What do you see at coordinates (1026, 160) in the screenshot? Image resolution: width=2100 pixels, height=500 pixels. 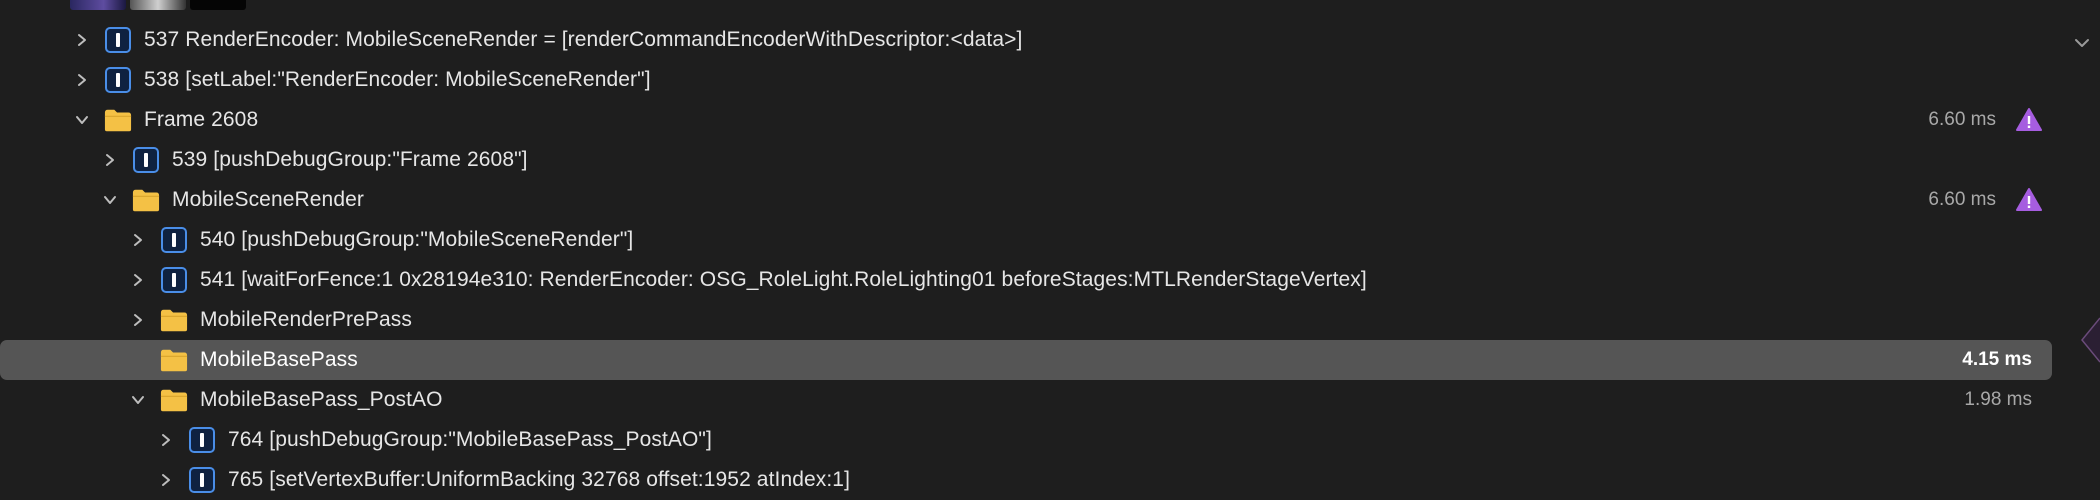 I see `tree-row: 539 [pushDebugGroup:"Frame 2608"]` at bounding box center [1026, 160].